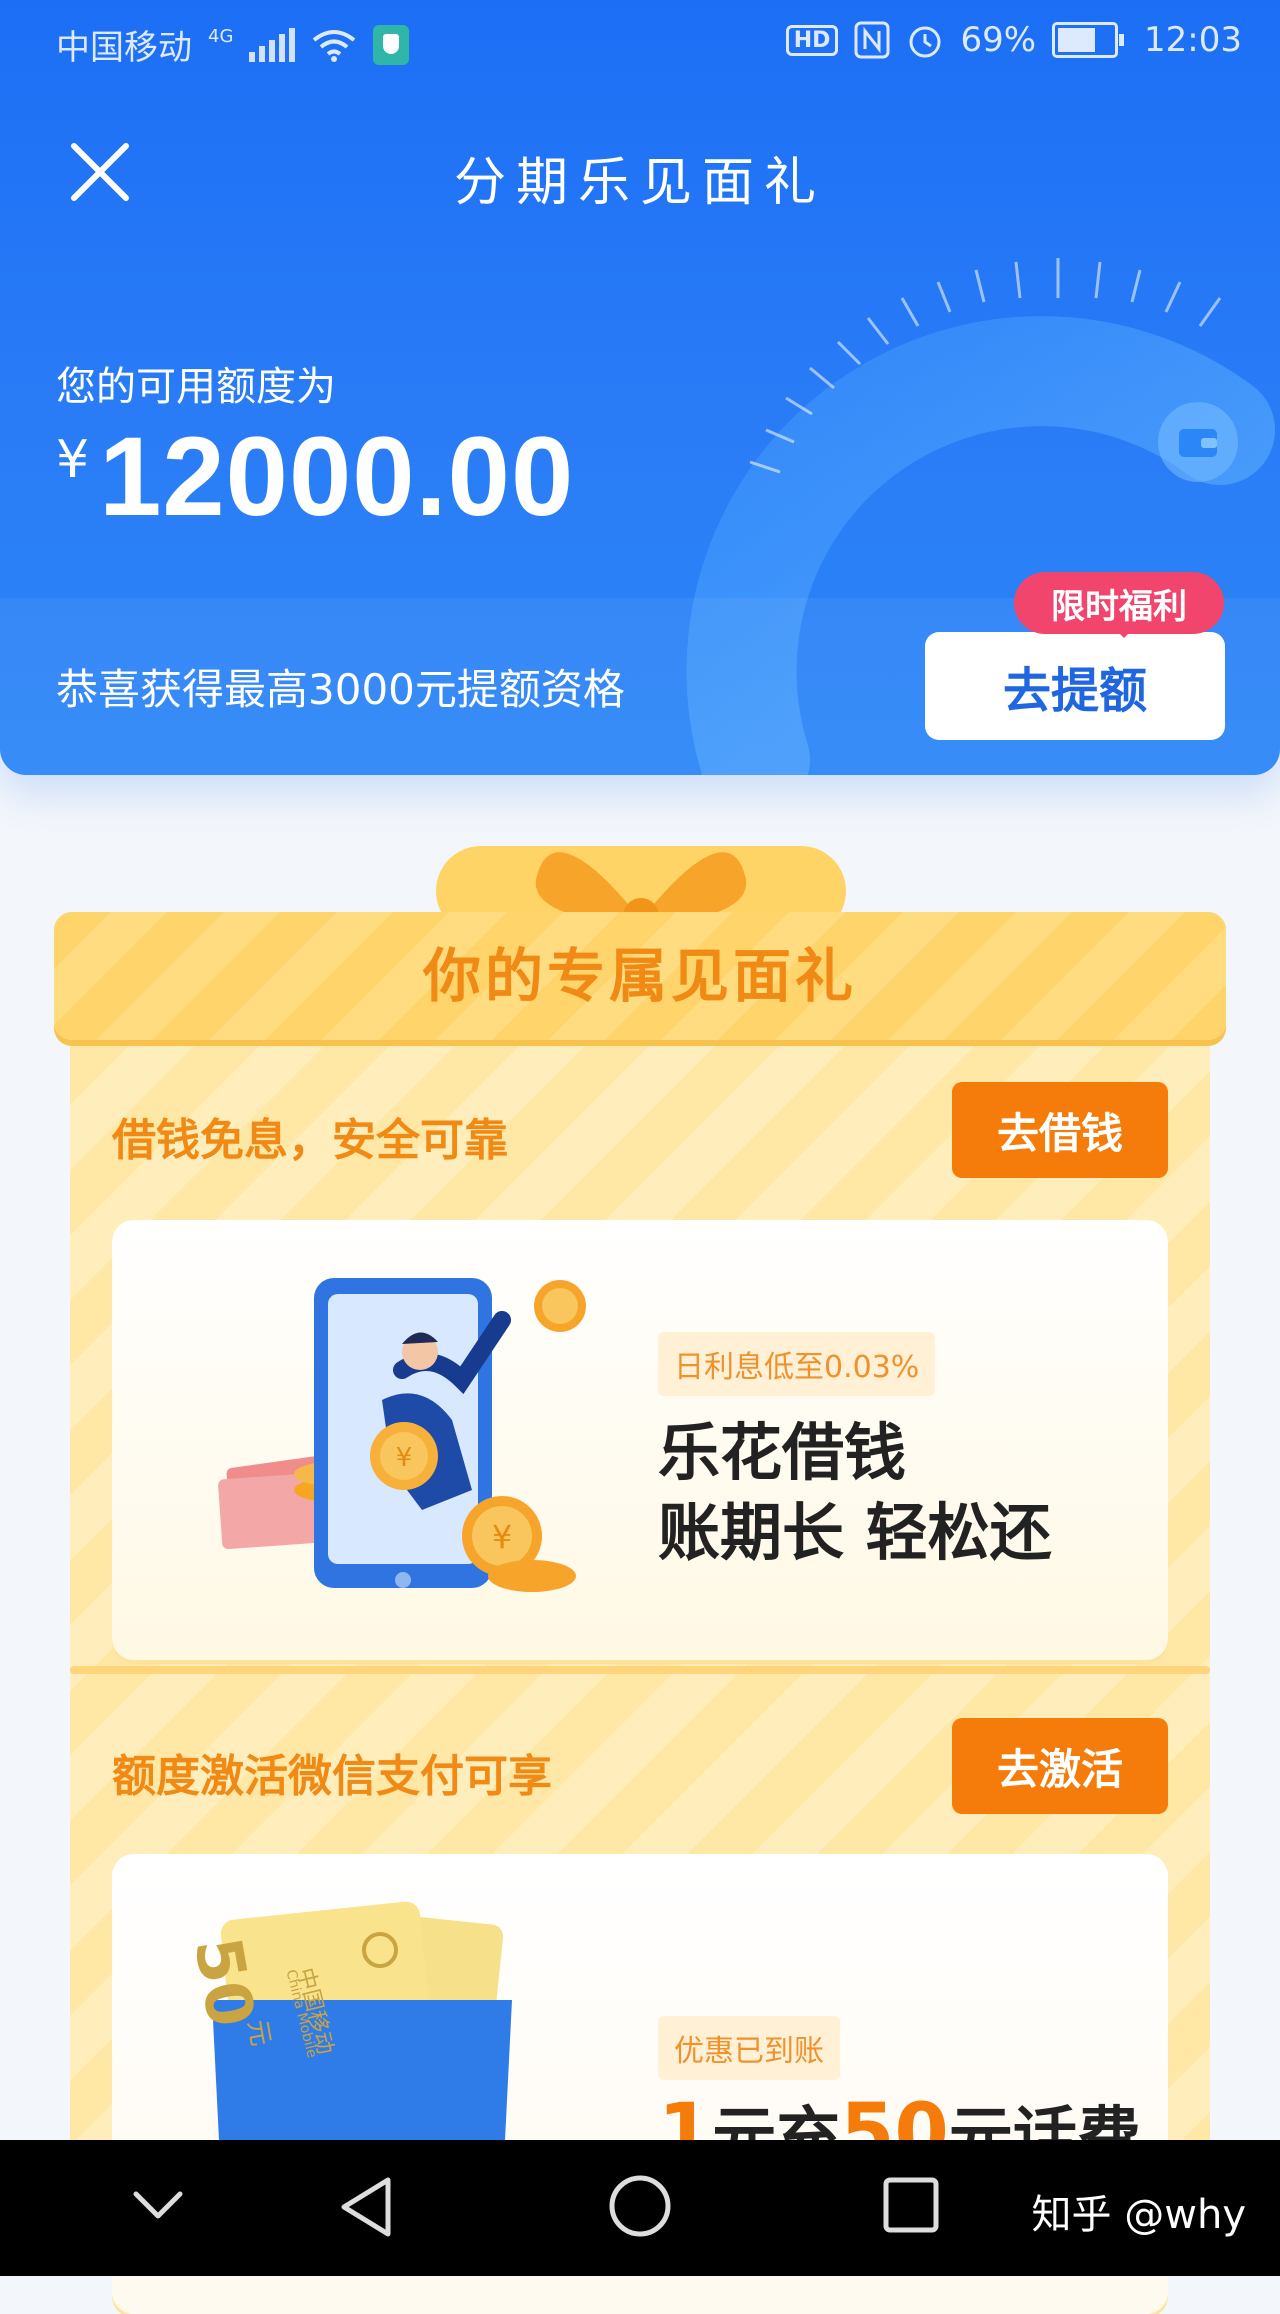 Image resolution: width=1280 pixels, height=2314 pixels. I want to click on interest-rate-tag: 日利息低至0.03%, so click(797, 1364).